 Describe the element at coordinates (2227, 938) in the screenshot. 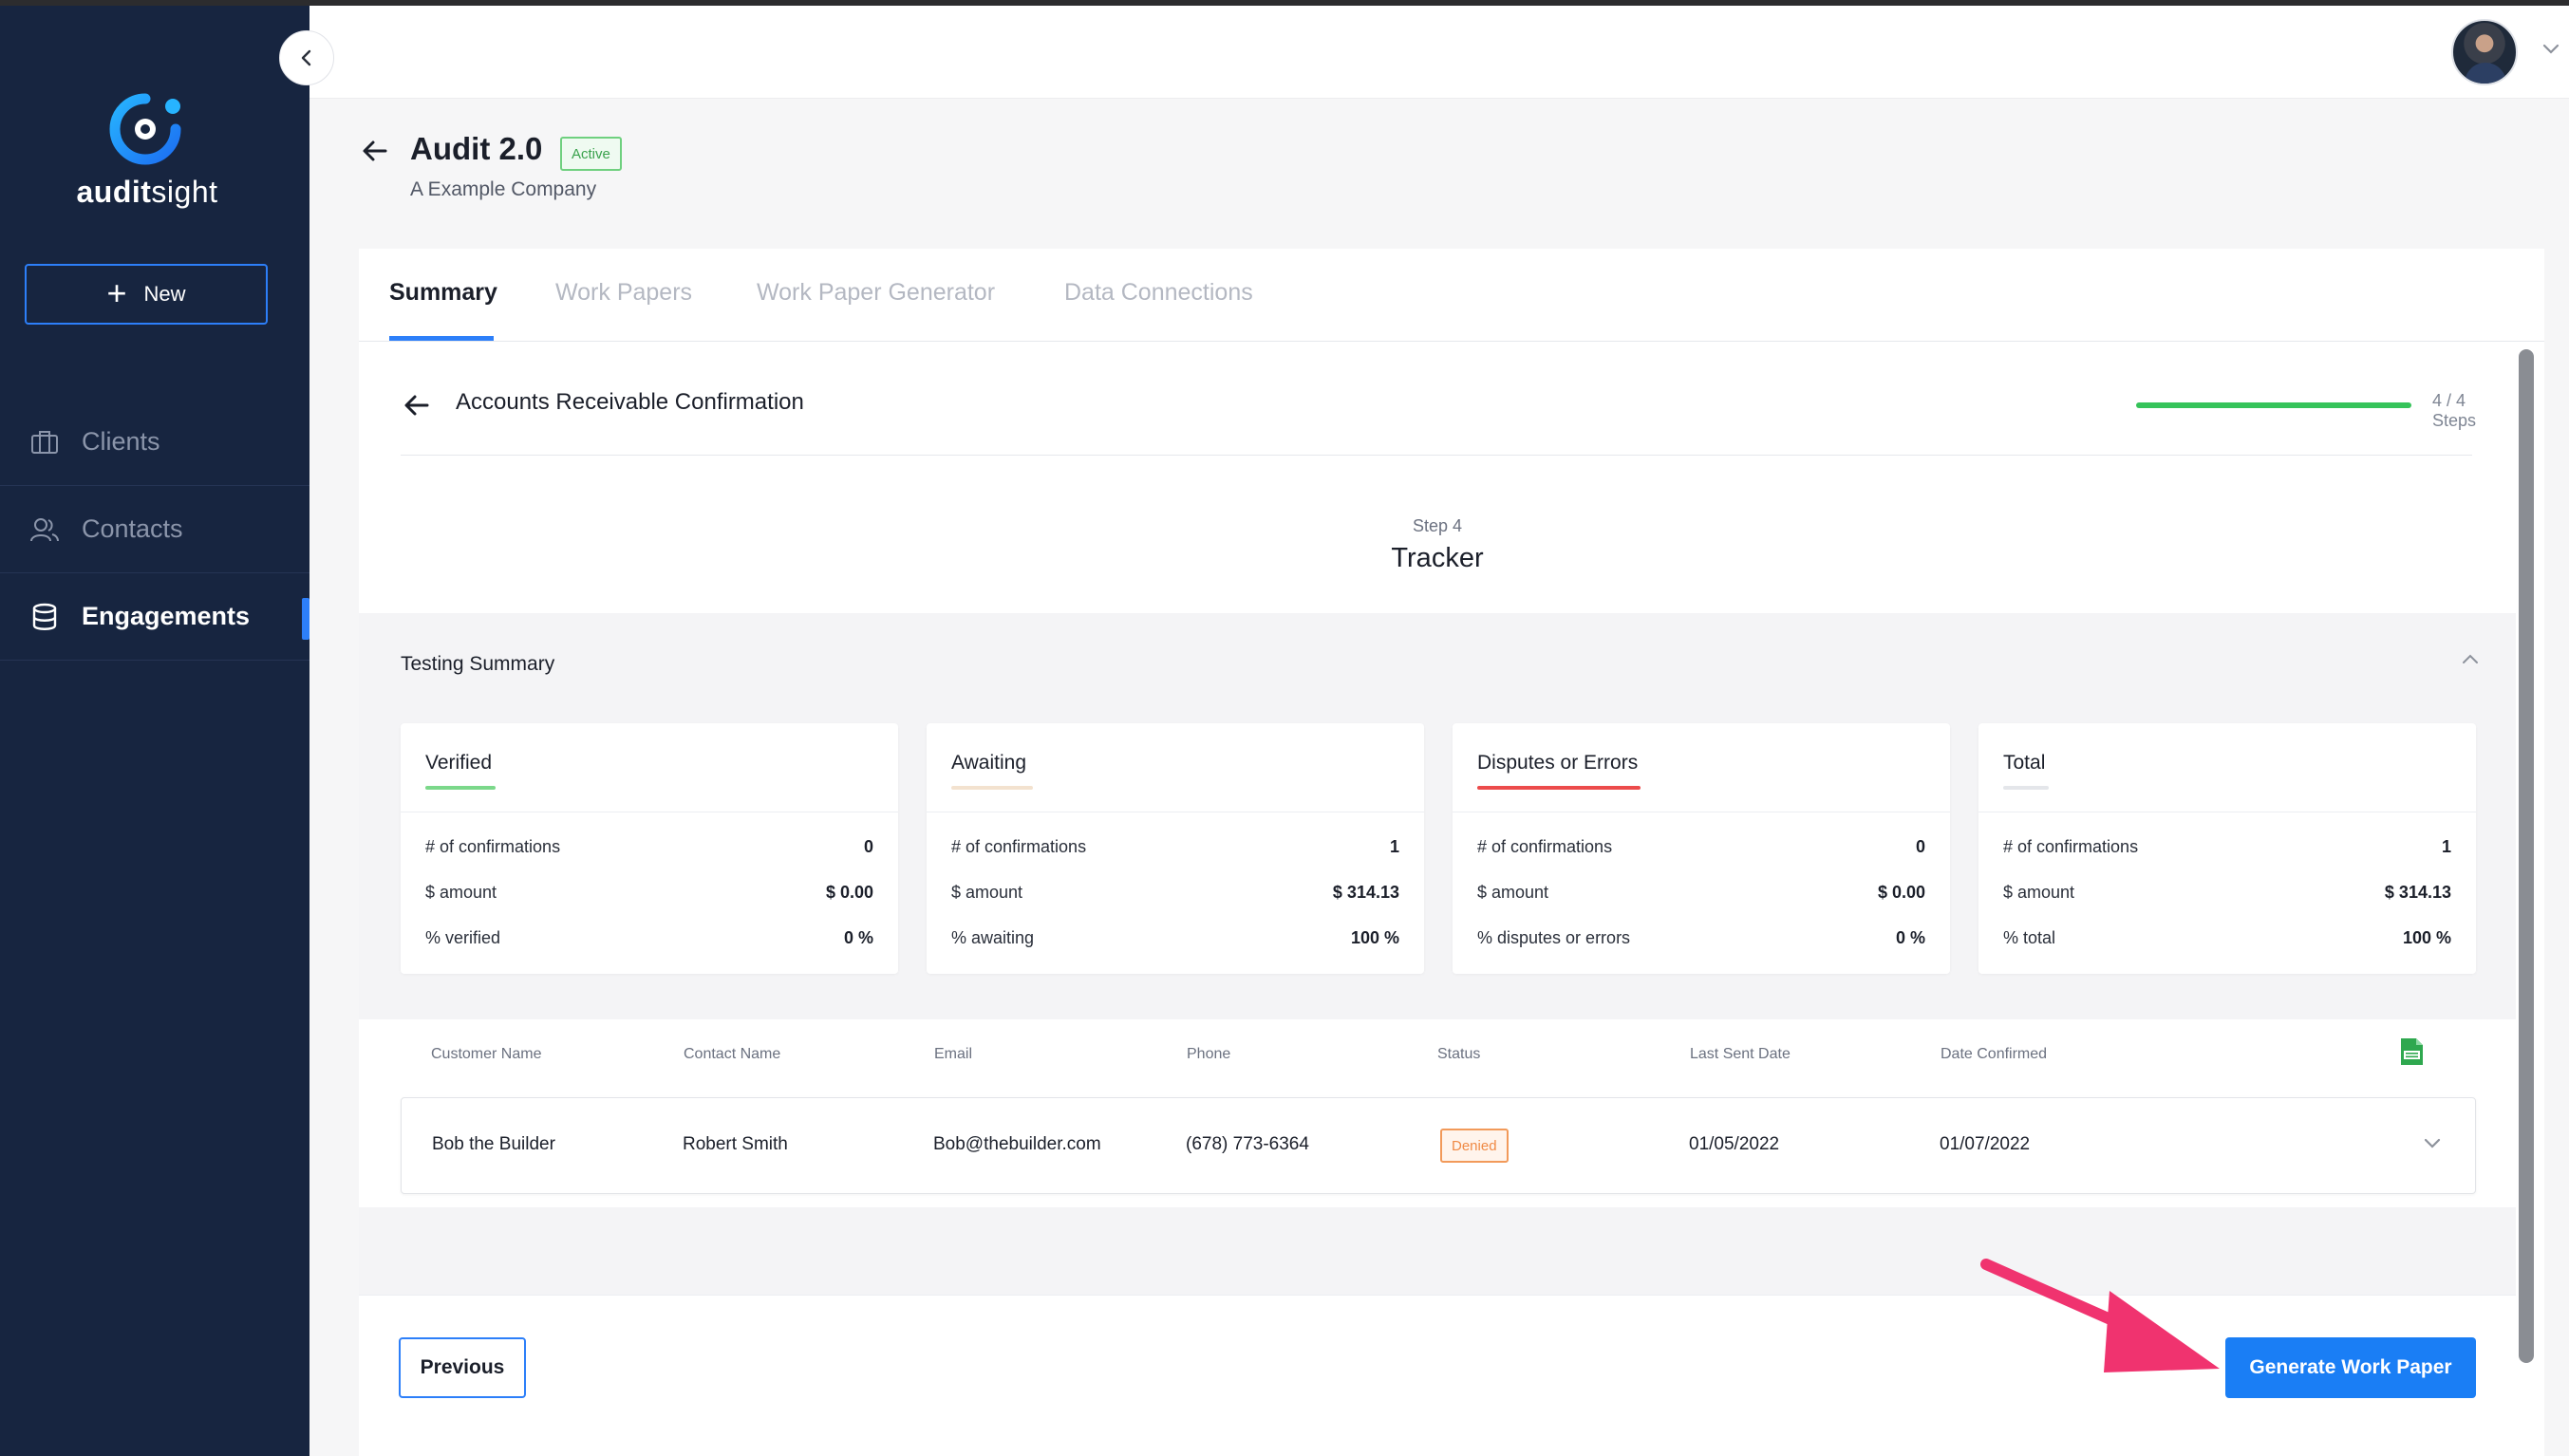

I see `summary-row: % total 100 %` at that location.